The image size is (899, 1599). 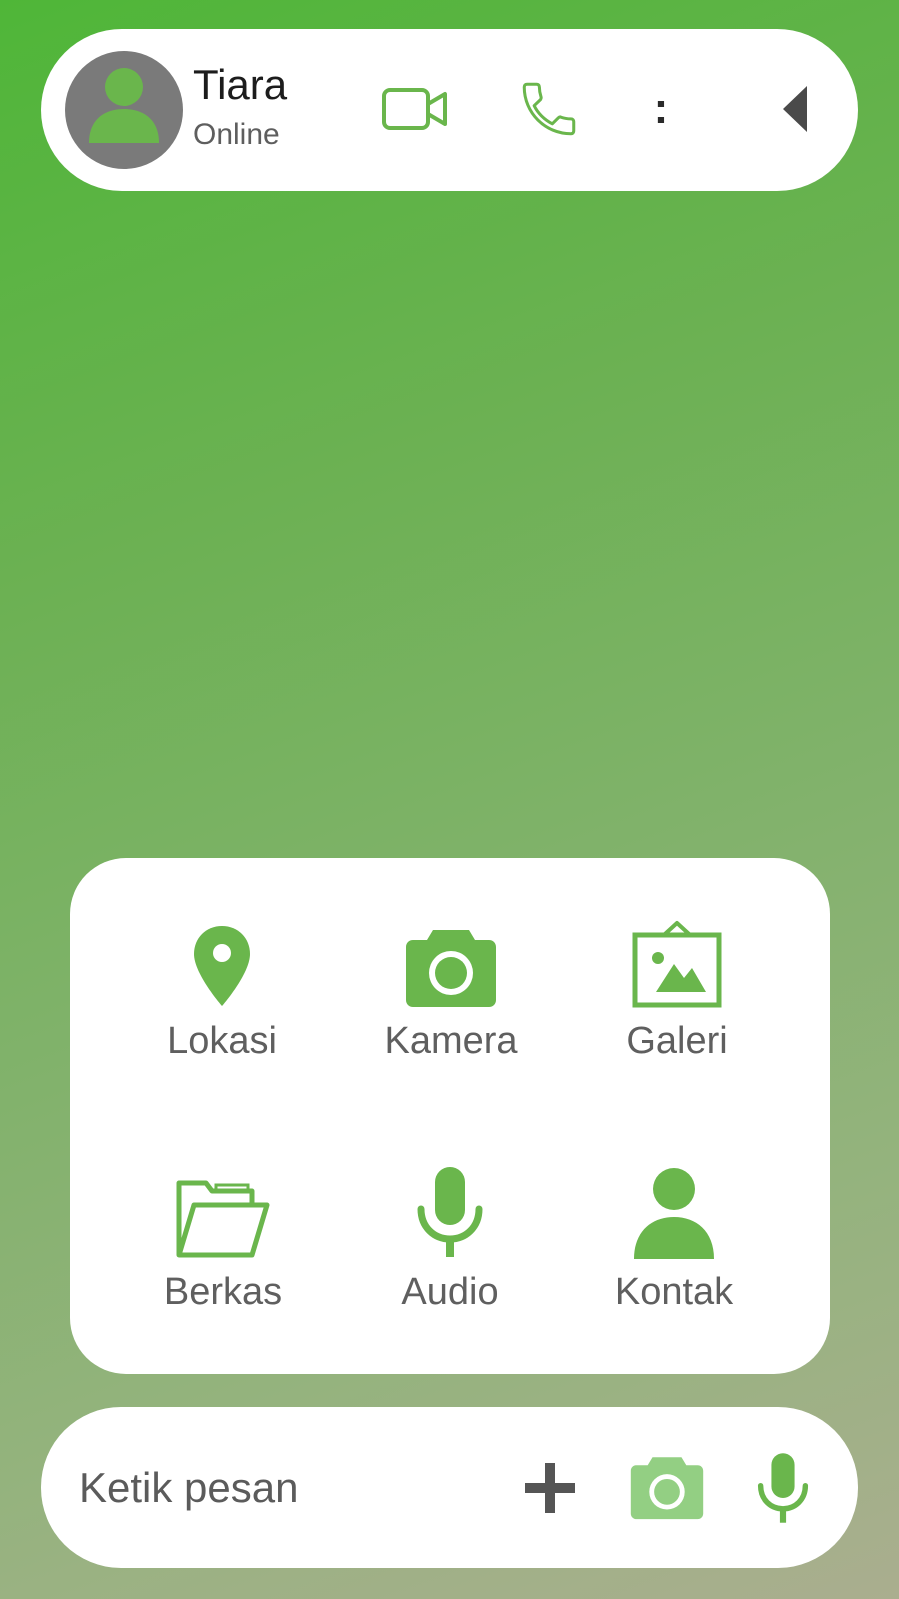 I want to click on attach-camera-button: Kamera, so click(x=451, y=996).